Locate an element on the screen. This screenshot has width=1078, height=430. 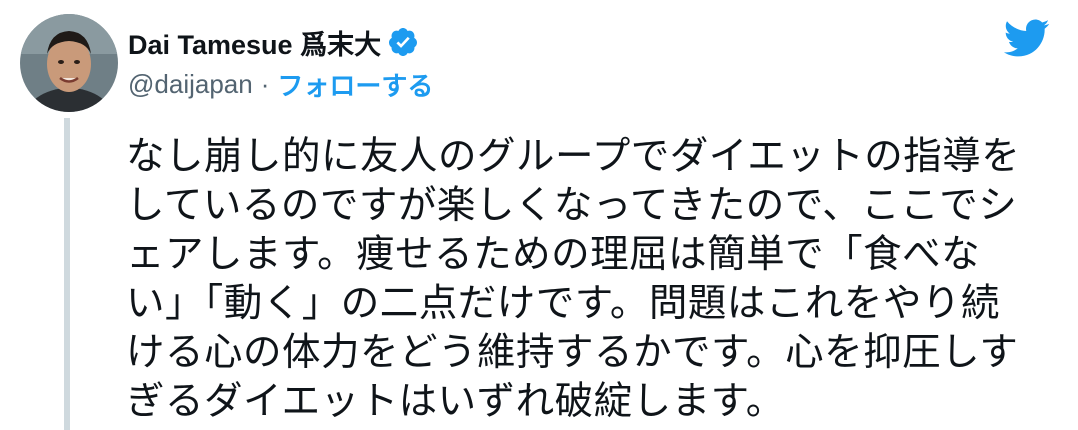
user-handle: @daijapan is located at coordinates (190, 84).